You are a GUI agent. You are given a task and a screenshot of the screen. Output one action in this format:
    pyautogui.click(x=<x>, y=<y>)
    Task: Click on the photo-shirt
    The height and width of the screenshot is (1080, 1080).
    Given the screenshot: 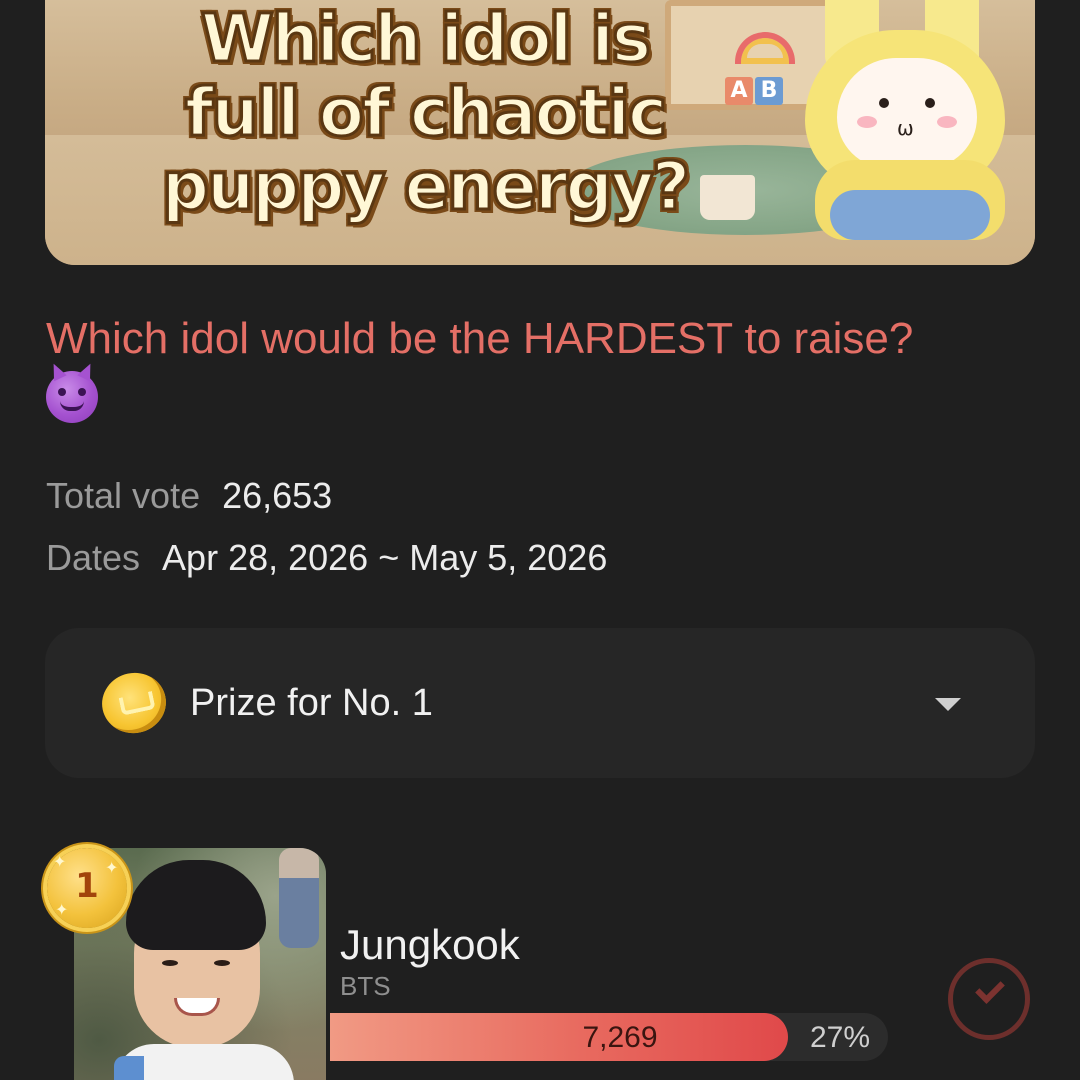 What is the action you would take?
    pyautogui.click(x=204, y=1062)
    